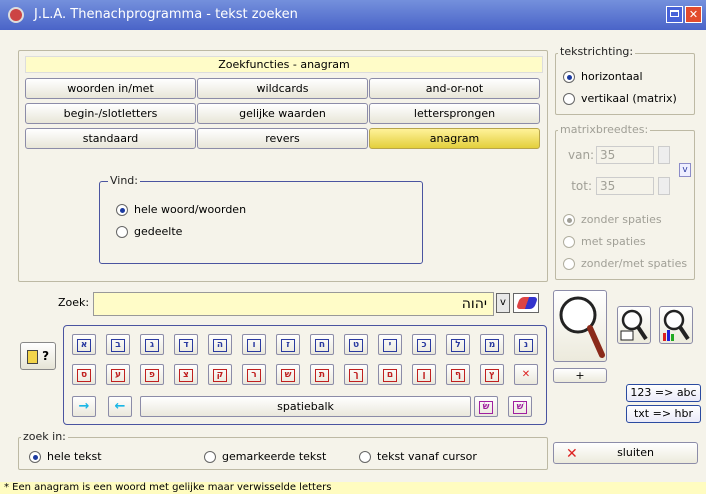 This screenshot has width=706, height=494. Describe the element at coordinates (486, 406) in the screenshot. I see `shin-variant-key: שׂ` at that location.